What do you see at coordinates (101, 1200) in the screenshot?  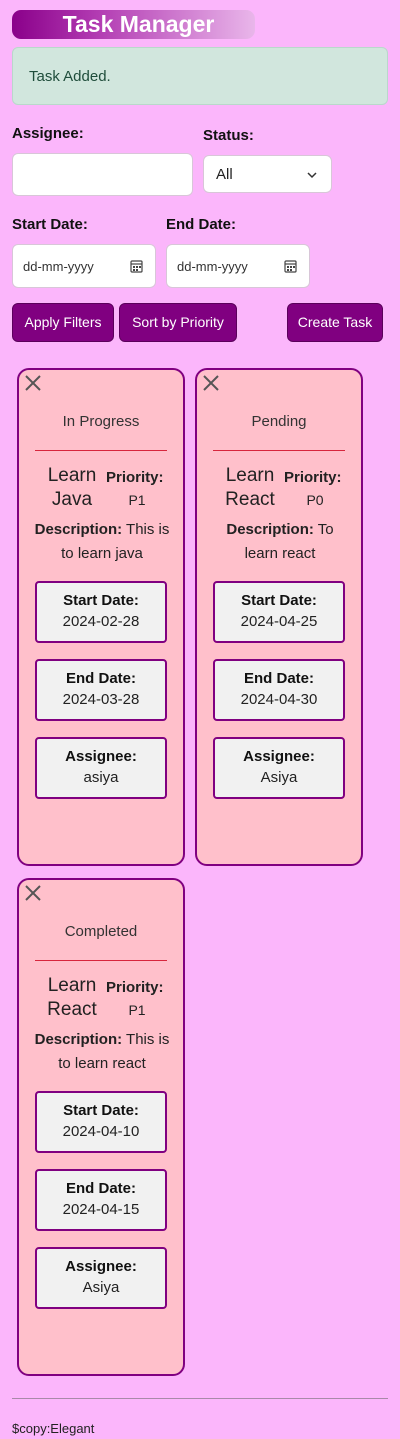 I see `end-date-box: End Date: 2024-04-15` at bounding box center [101, 1200].